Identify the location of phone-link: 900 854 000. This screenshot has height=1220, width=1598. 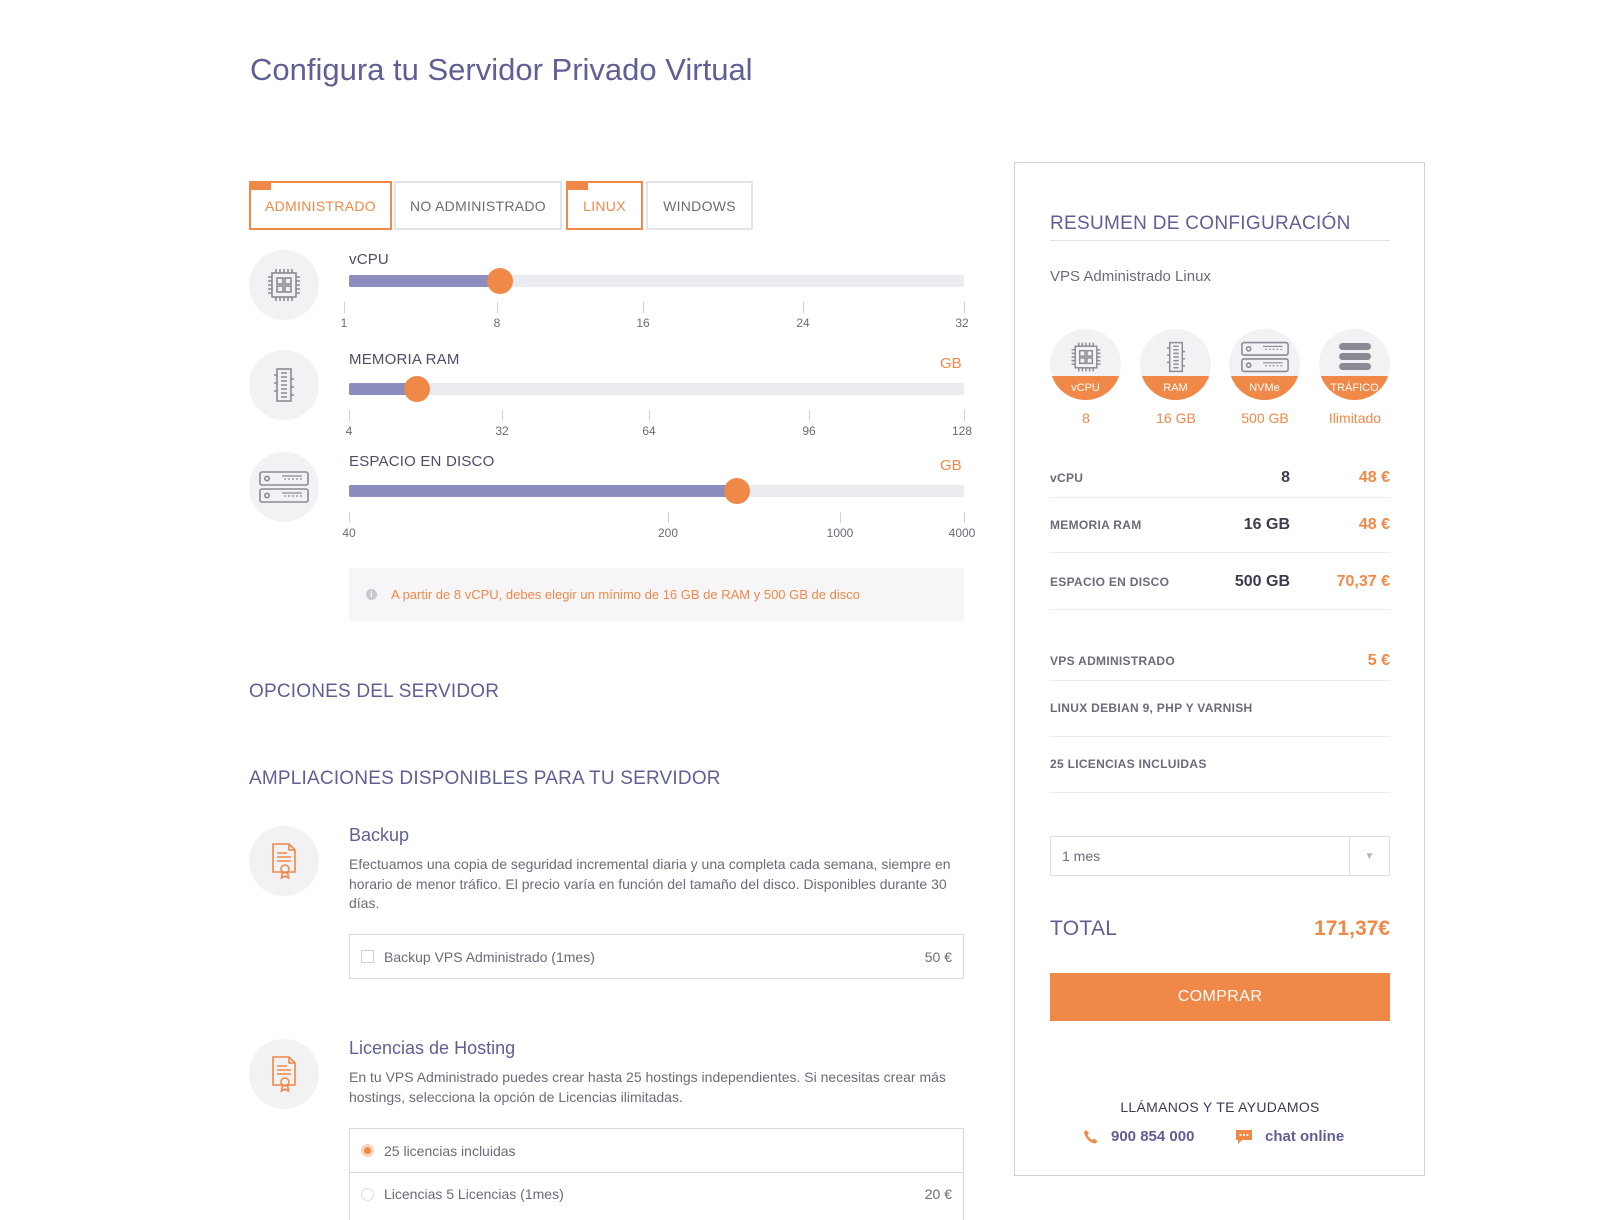
(1138, 1136).